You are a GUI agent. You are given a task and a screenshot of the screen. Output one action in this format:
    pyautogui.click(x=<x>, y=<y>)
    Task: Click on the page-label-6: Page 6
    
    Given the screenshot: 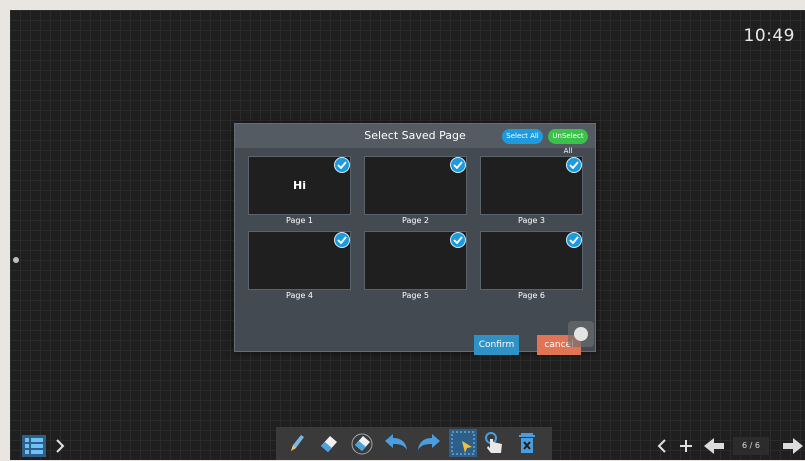 What is the action you would take?
    pyautogui.click(x=531, y=295)
    